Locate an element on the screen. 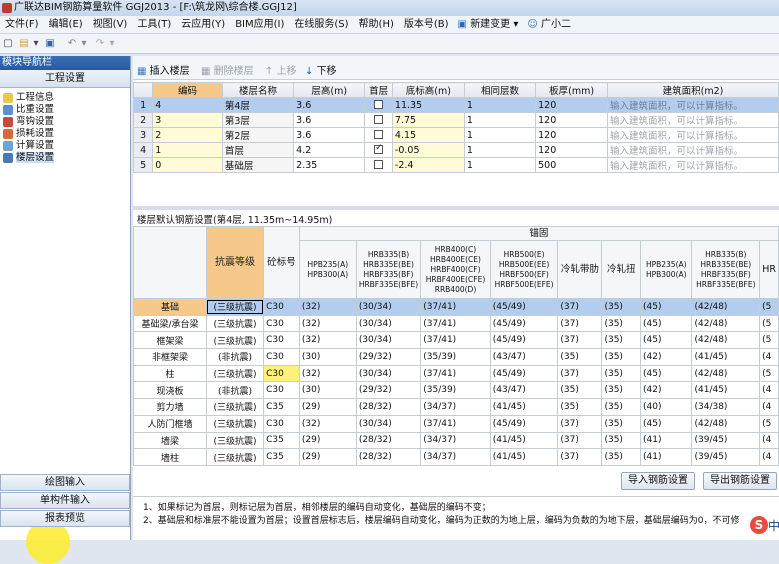 This screenshot has height=564, width=779. rebar-col-header: 冷轧带肋 is located at coordinates (580, 269).